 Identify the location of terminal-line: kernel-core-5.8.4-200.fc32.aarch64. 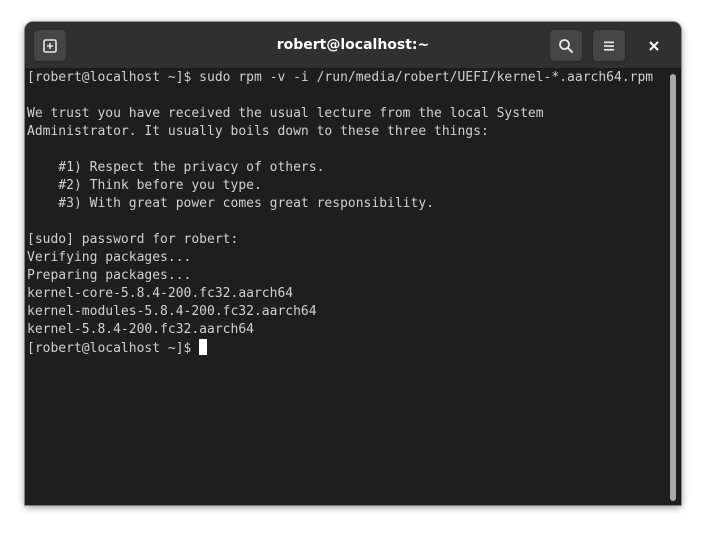
(160, 293).